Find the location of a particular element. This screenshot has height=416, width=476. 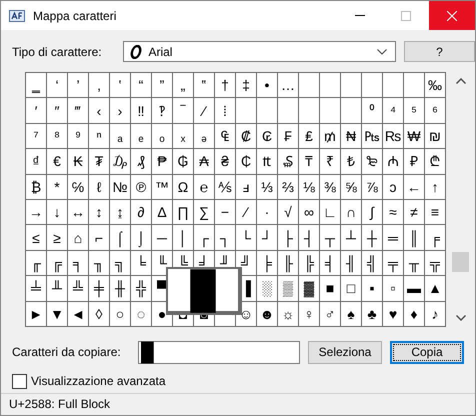

window-title: Mappa caratteri is located at coordinates (75, 15).